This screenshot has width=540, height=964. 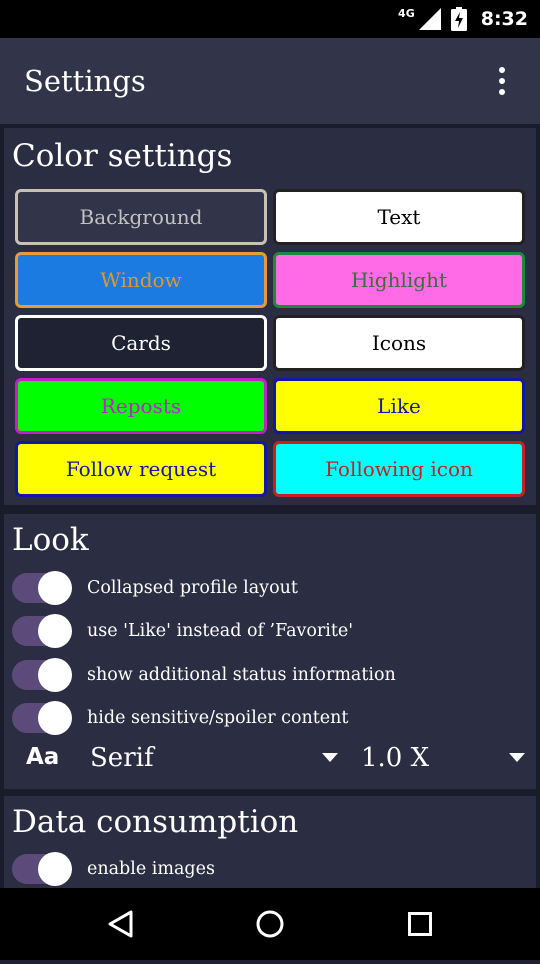 I want to click on color-button-following-icon: Following icon, so click(x=399, y=469).